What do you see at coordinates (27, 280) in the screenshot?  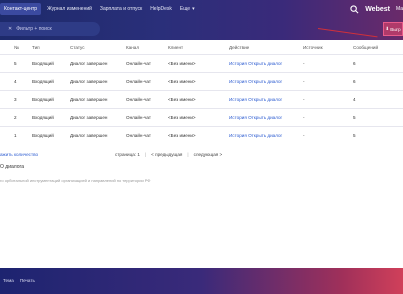 I see `footer-print-link: Печать` at bounding box center [27, 280].